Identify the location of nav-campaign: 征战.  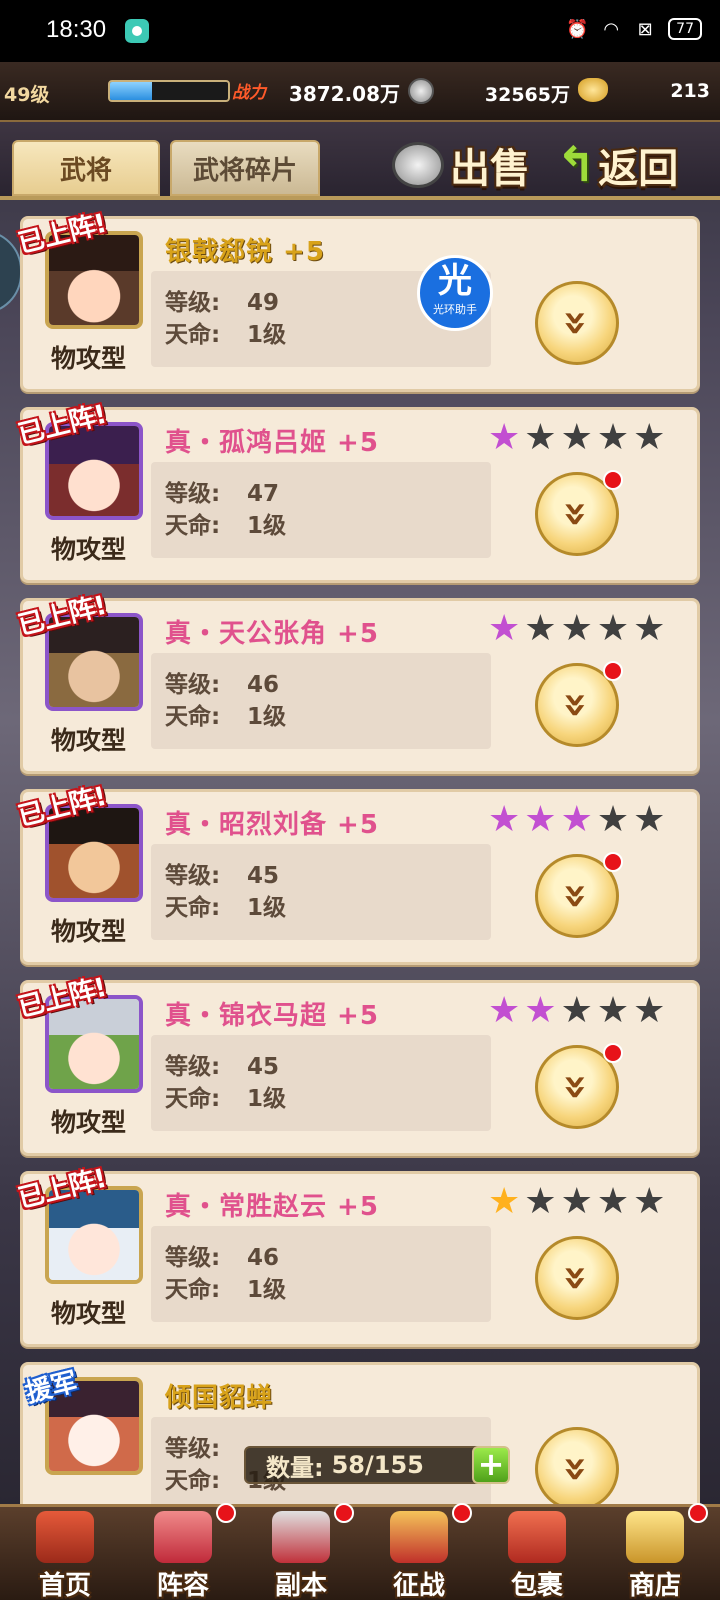
(419, 1551).